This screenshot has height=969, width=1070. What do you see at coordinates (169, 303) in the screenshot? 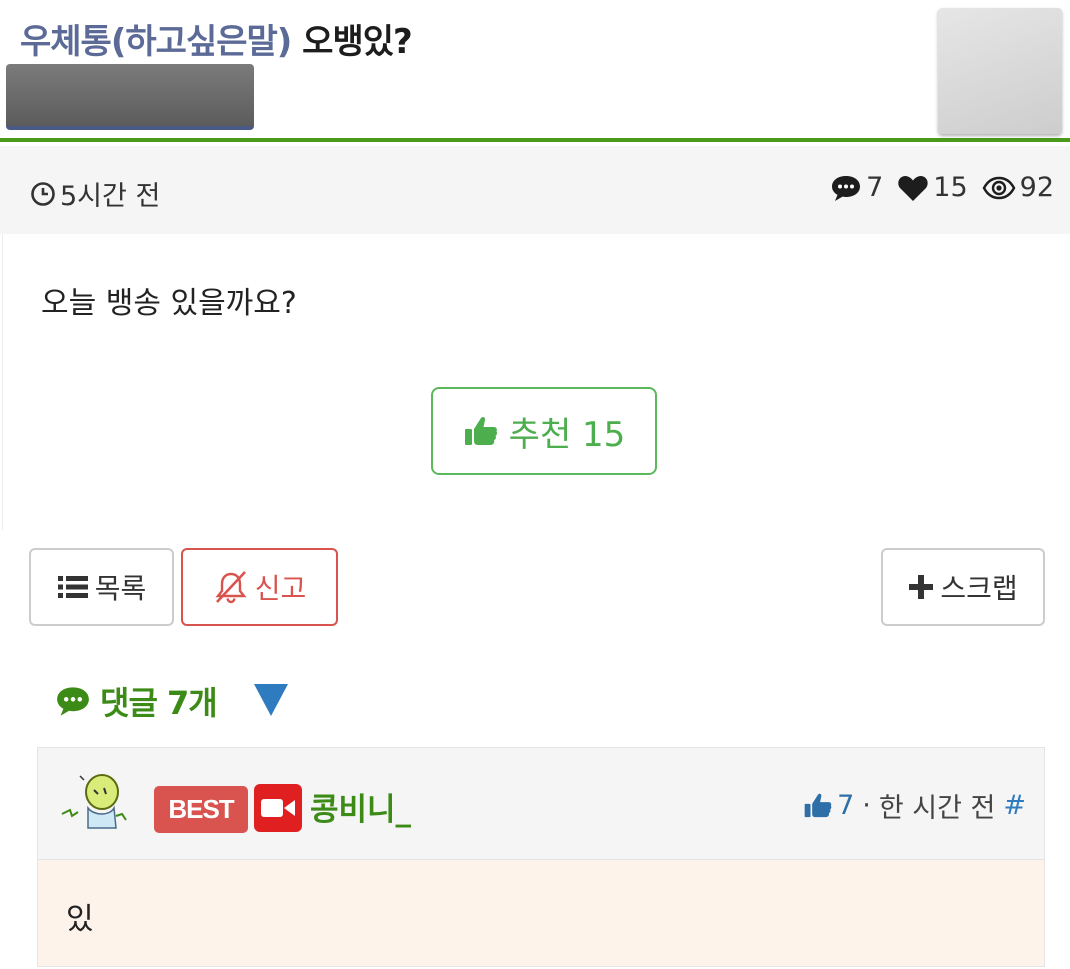
I see `post-body-text: 오늘 뱅송 있을까요?` at bounding box center [169, 303].